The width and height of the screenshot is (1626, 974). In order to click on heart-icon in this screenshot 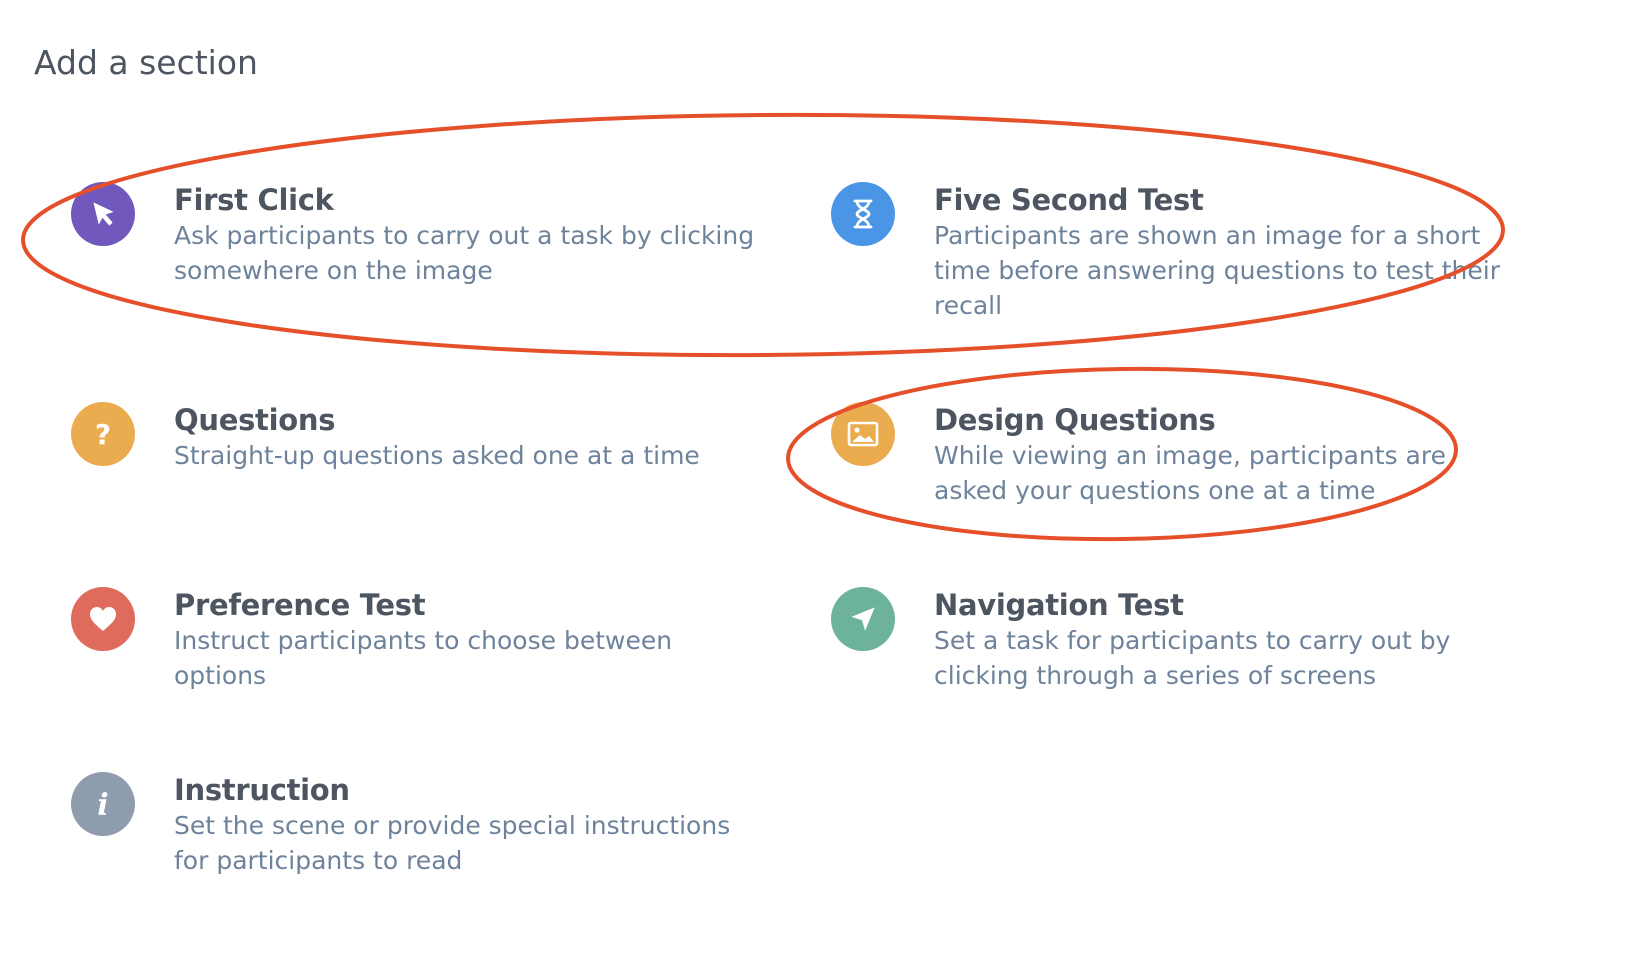, I will do `click(103, 619)`.